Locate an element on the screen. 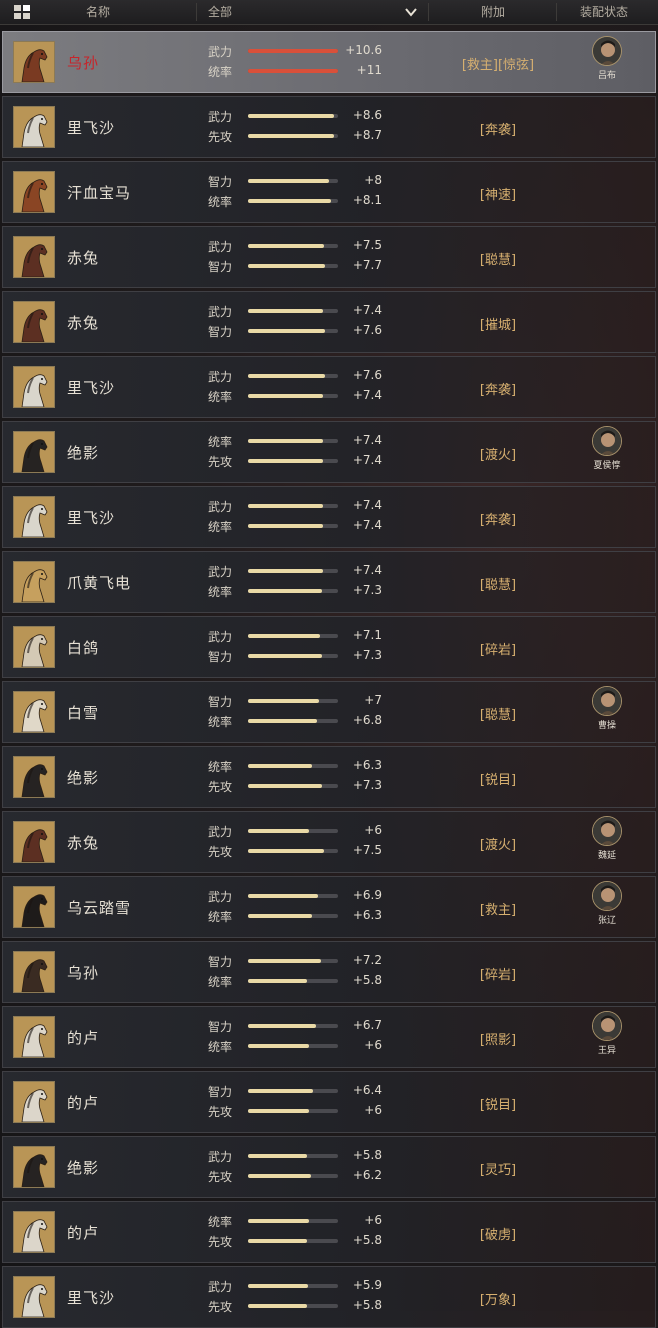  stat-line: 武力 +5.8 is located at coordinates (298, 1156).